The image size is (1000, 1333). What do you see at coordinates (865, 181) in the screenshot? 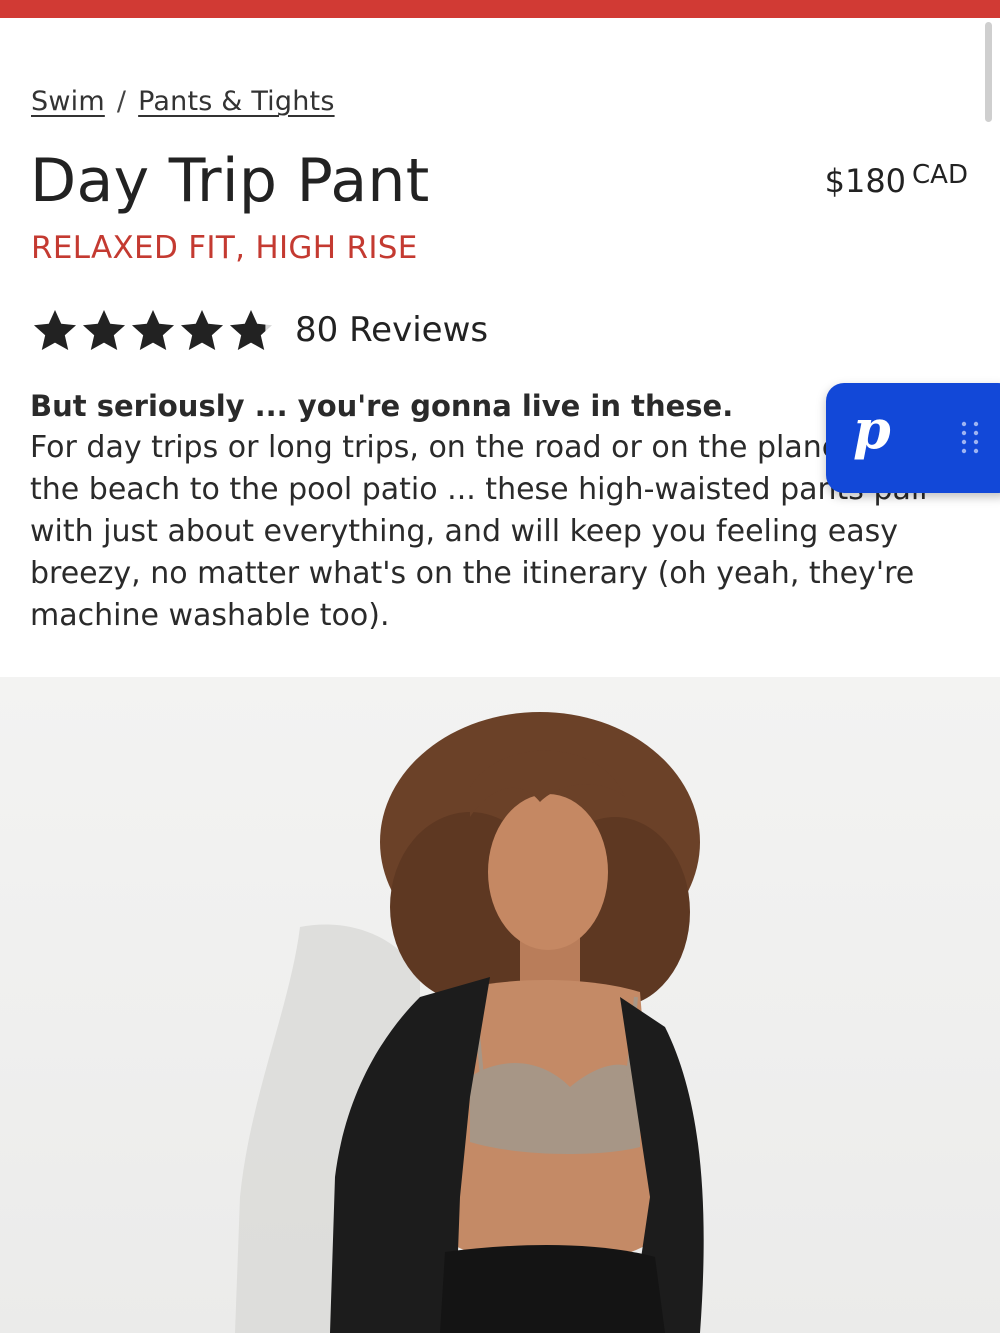
I see `price-amount: $180` at bounding box center [865, 181].